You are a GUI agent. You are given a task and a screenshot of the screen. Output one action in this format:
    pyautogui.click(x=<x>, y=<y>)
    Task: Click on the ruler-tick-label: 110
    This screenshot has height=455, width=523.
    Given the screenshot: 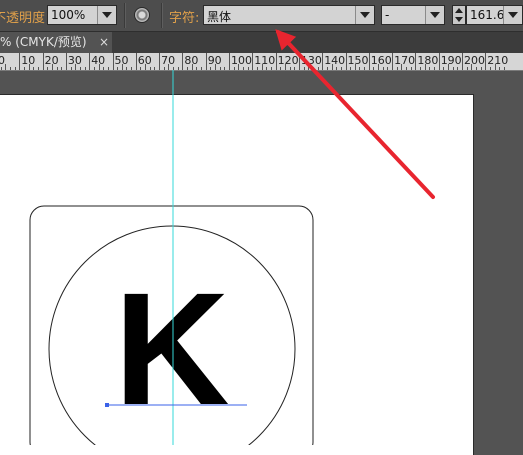 What is the action you would take?
    pyautogui.click(x=265, y=60)
    